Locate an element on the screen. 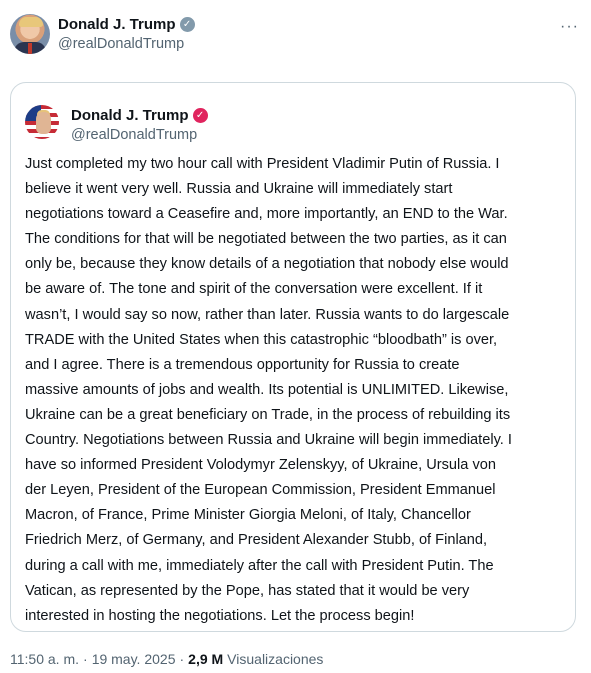  author-name-row: Donald J. Trump ✓ is located at coordinates (126, 24).